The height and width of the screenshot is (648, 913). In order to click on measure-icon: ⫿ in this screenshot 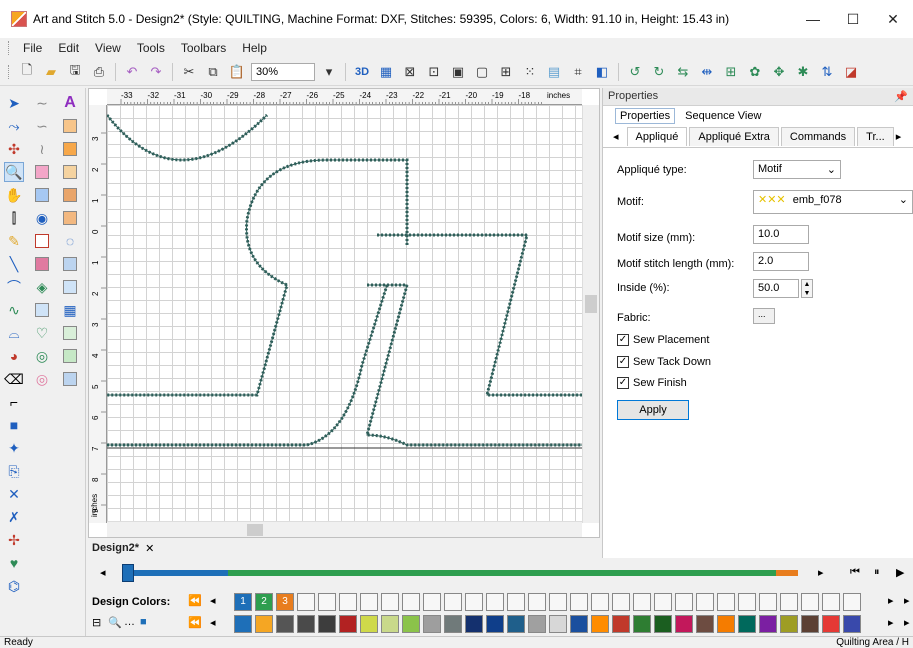, I will do `click(14, 218)`.